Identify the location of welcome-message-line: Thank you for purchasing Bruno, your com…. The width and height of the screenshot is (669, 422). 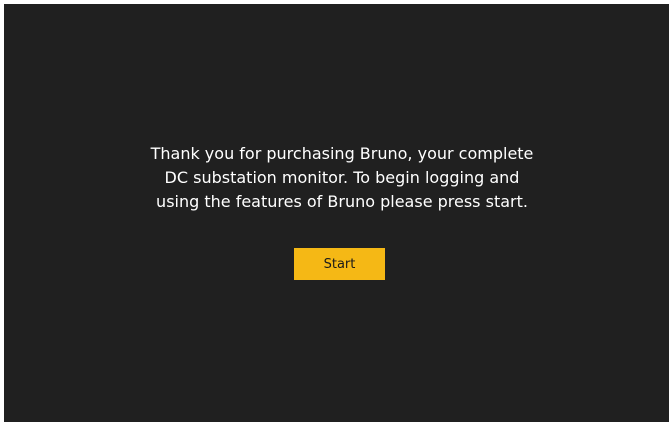
(342, 153).